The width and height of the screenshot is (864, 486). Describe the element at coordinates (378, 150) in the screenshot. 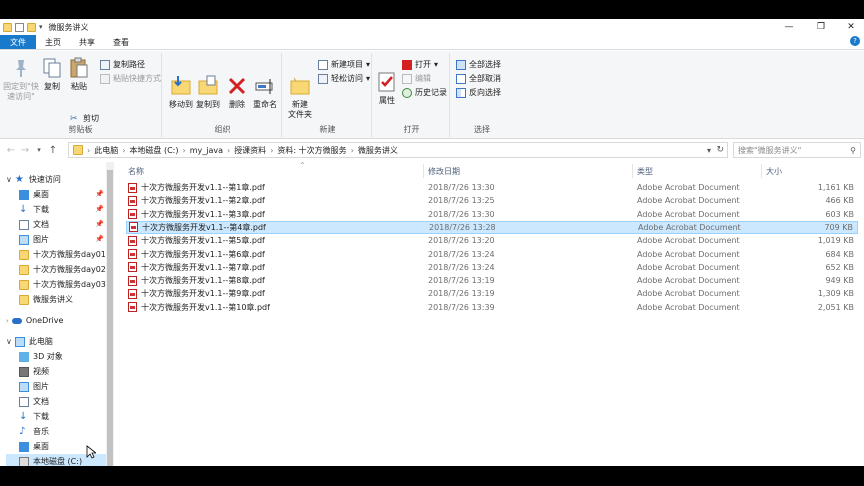

I see `breadcrumb-current: 微服务讲义` at that location.